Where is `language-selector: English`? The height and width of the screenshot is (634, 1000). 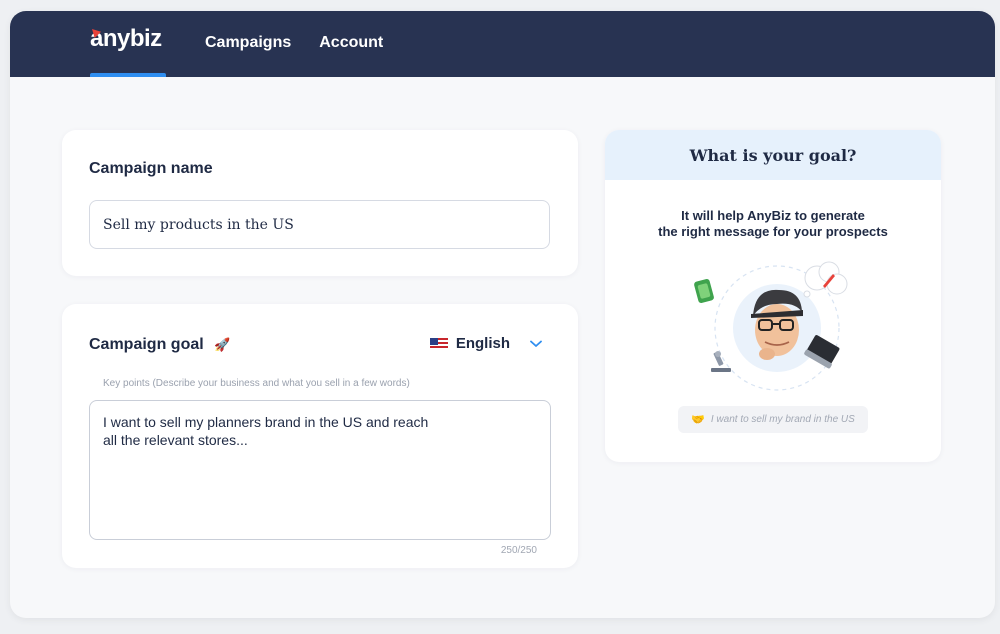 language-selector: English is located at coordinates (485, 343).